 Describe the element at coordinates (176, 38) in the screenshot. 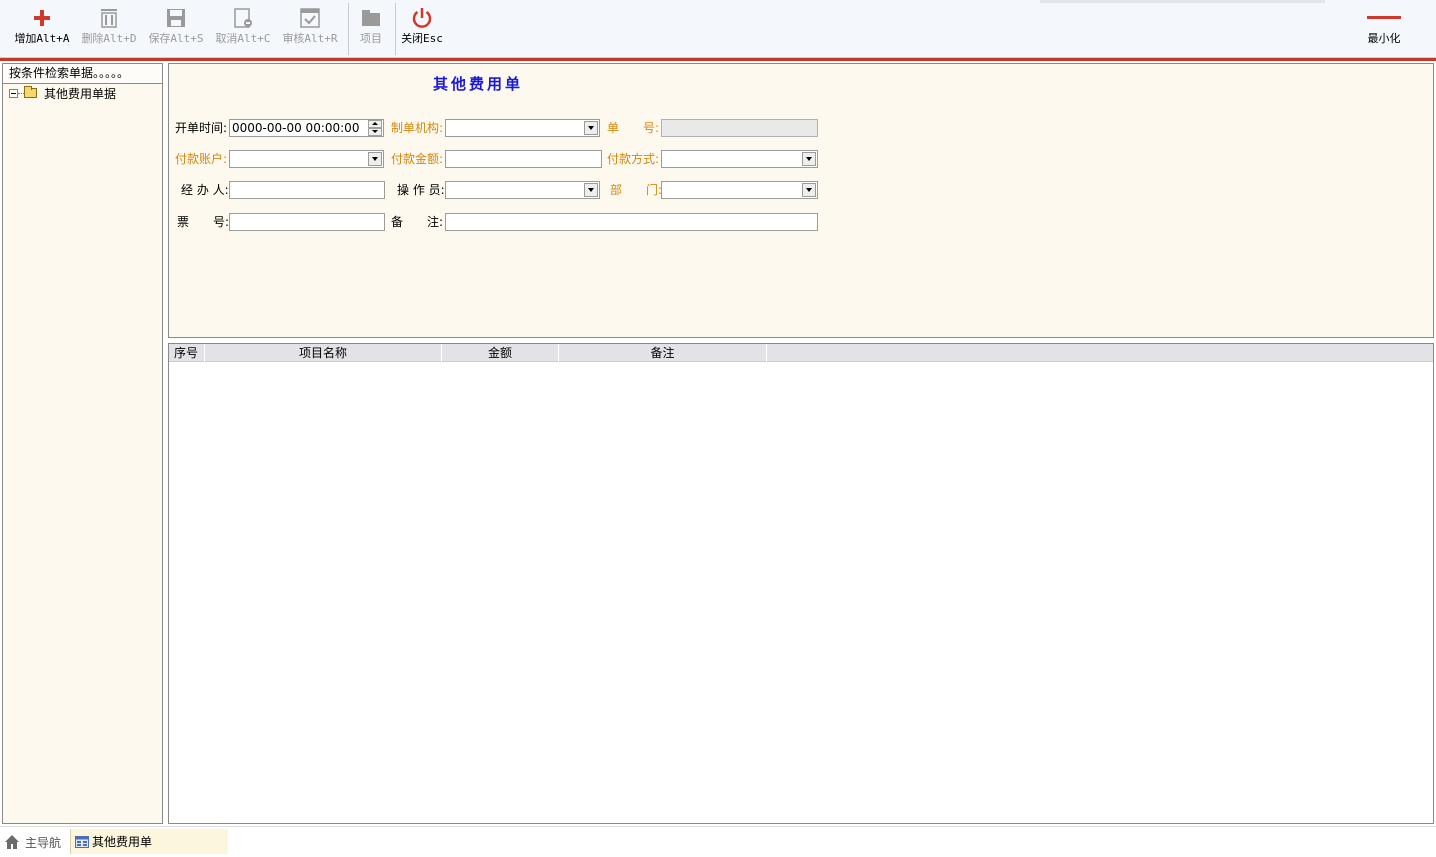

I see `save-button-label: 保存Alt+S` at that location.